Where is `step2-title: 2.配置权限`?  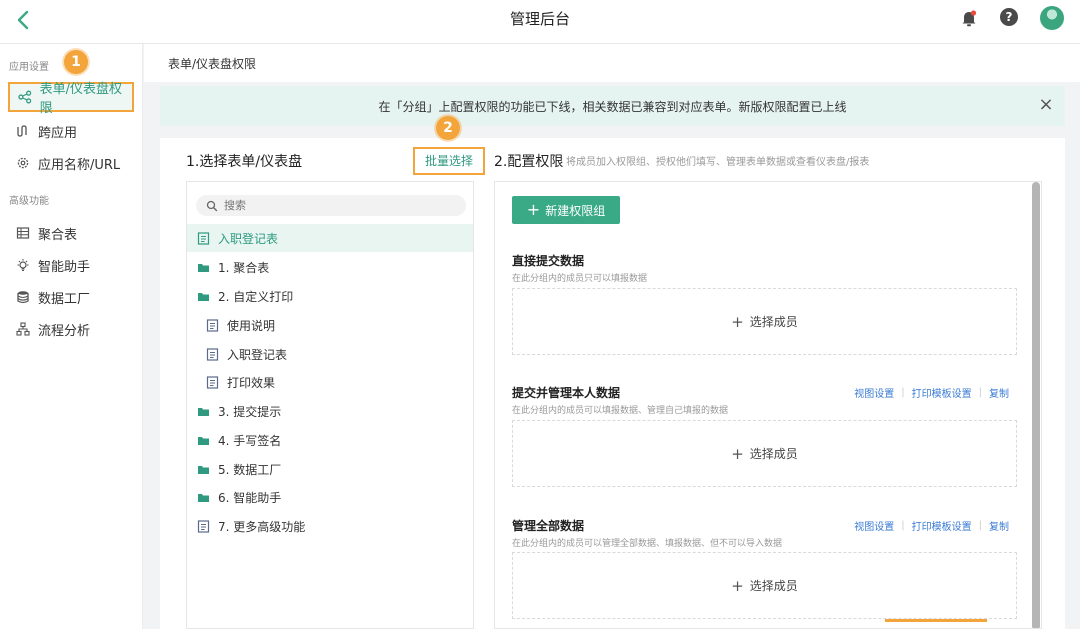
step2-title: 2.配置权限 is located at coordinates (529, 162).